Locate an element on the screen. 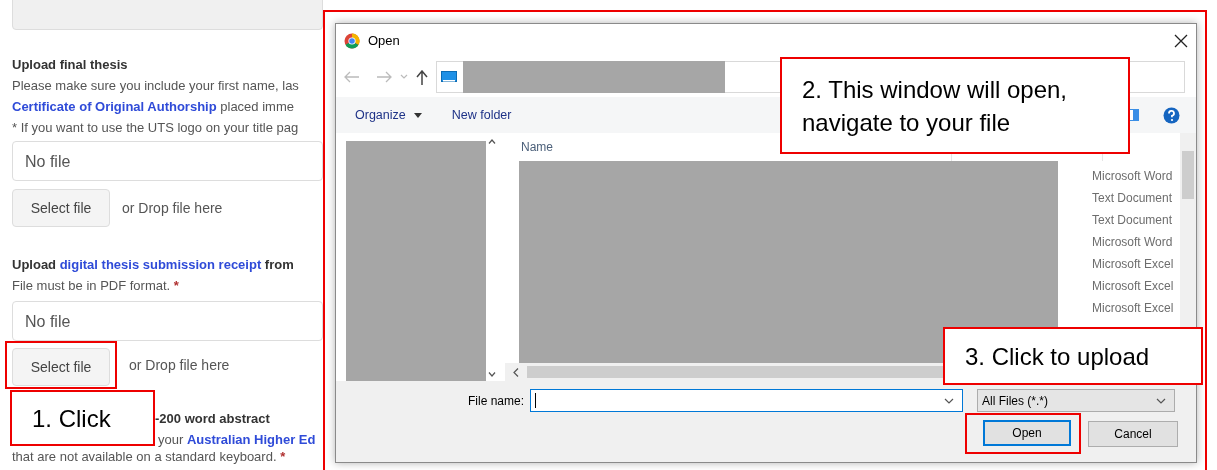 This screenshot has width=1217, height=470. callout-tooltip: 2. This window will open, navigate to your file is located at coordinates (955, 105).